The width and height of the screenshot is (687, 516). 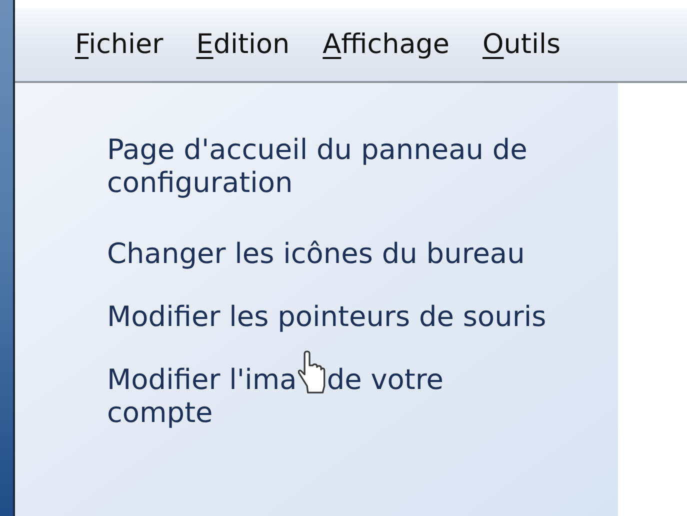 I want to click on task-link: Modifier l'ima de votre compte, so click(x=327, y=396).